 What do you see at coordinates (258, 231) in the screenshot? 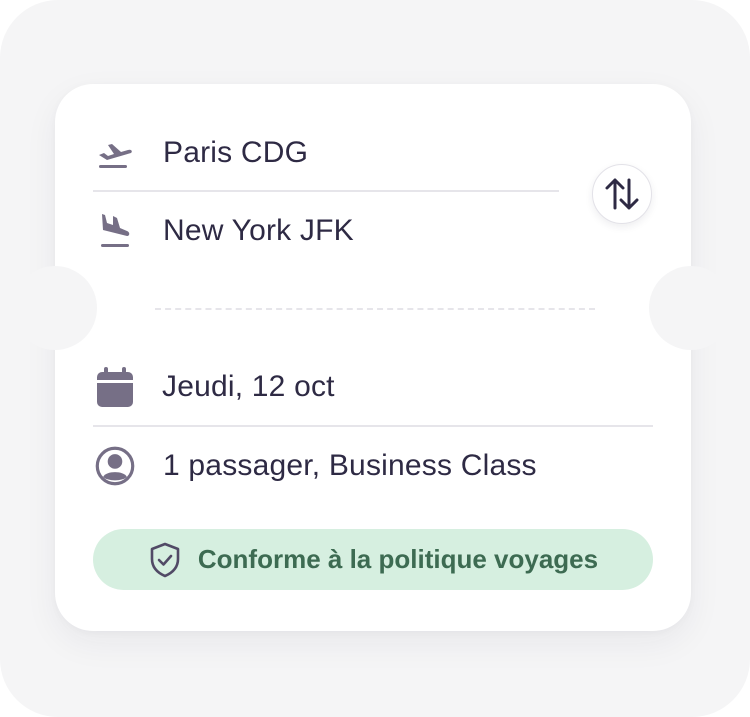
I see `destination-field: New York JFK` at bounding box center [258, 231].